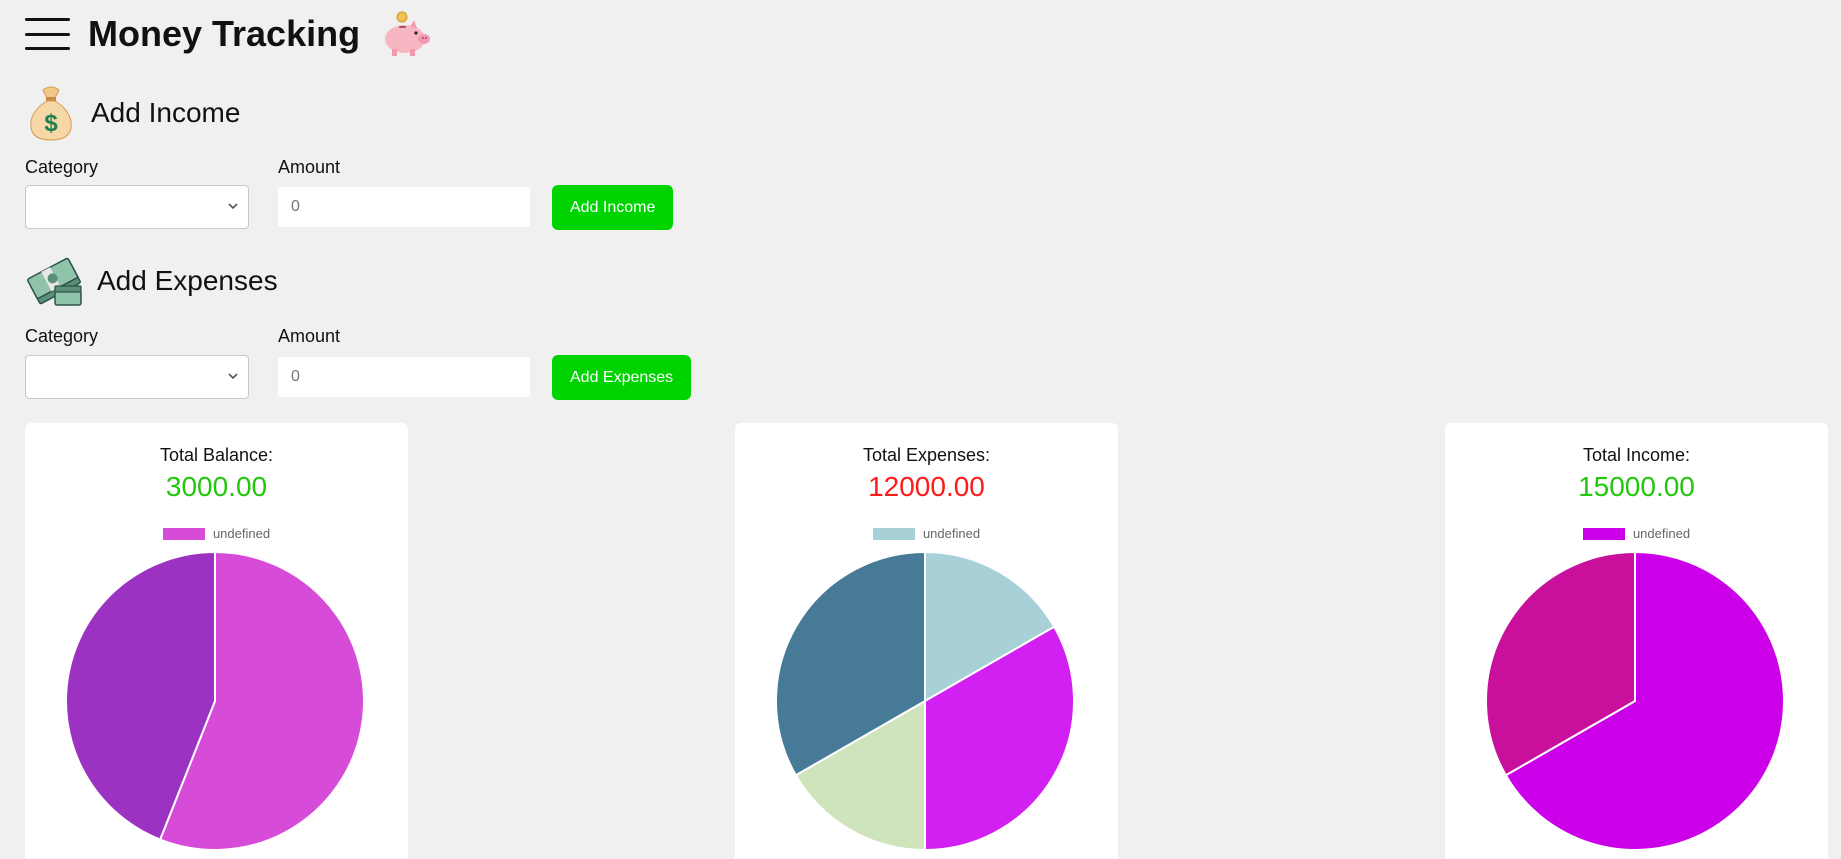 The image size is (1841, 859). What do you see at coordinates (926, 455) in the screenshot?
I see `card-title: Total Expenses:` at bounding box center [926, 455].